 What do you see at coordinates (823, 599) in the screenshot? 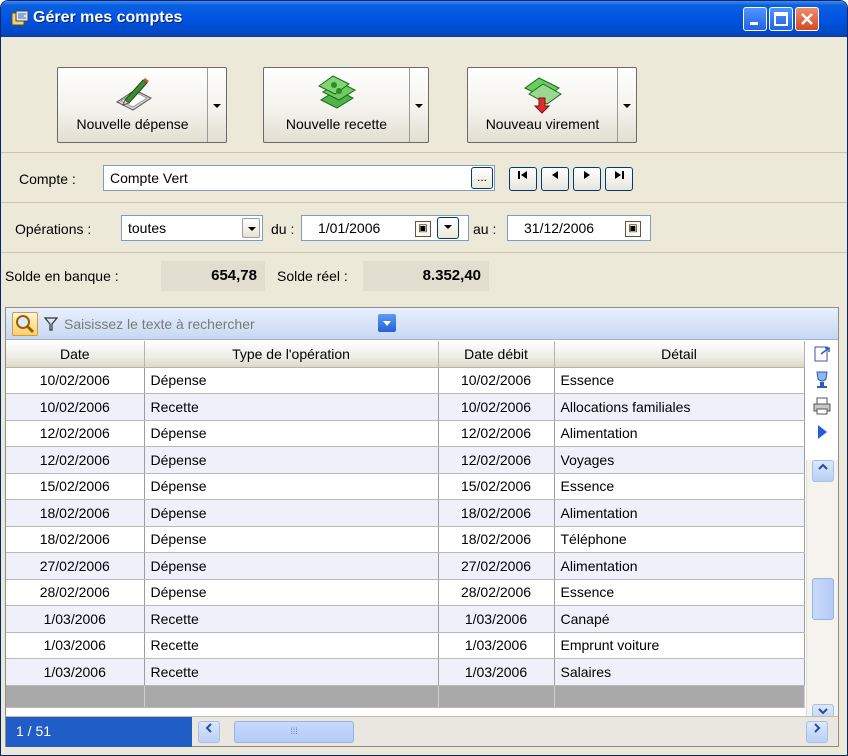
I see `vertical-scroll-thumb` at bounding box center [823, 599].